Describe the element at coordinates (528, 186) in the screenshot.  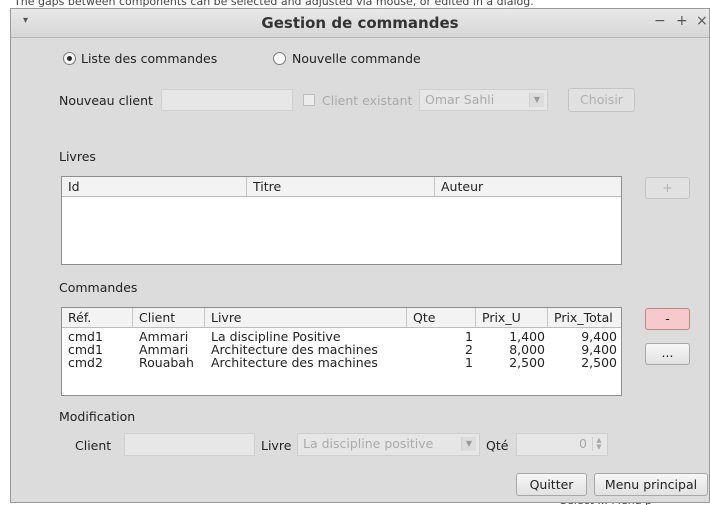
I see `livres-col-auteur: Auteur` at that location.